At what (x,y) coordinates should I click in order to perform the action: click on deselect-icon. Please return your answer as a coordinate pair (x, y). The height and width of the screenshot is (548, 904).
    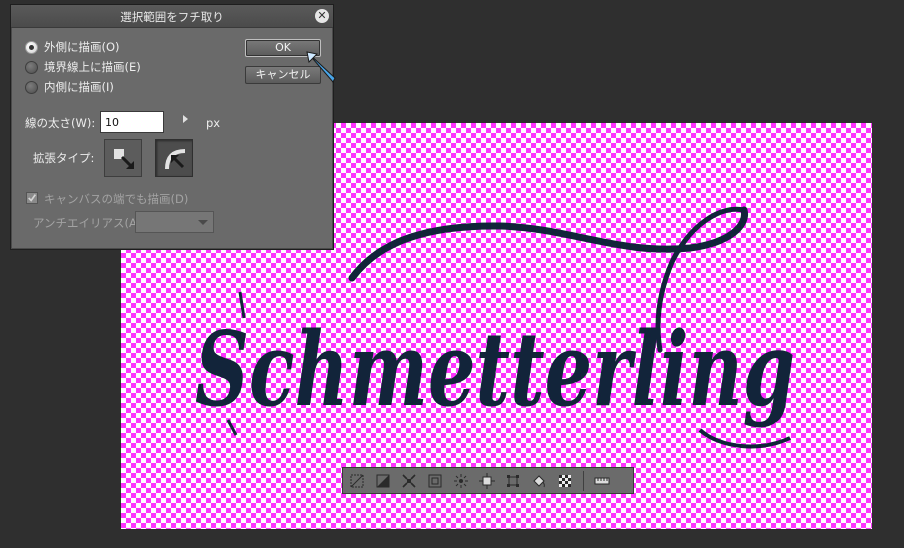
    Looking at the image, I should click on (357, 481).